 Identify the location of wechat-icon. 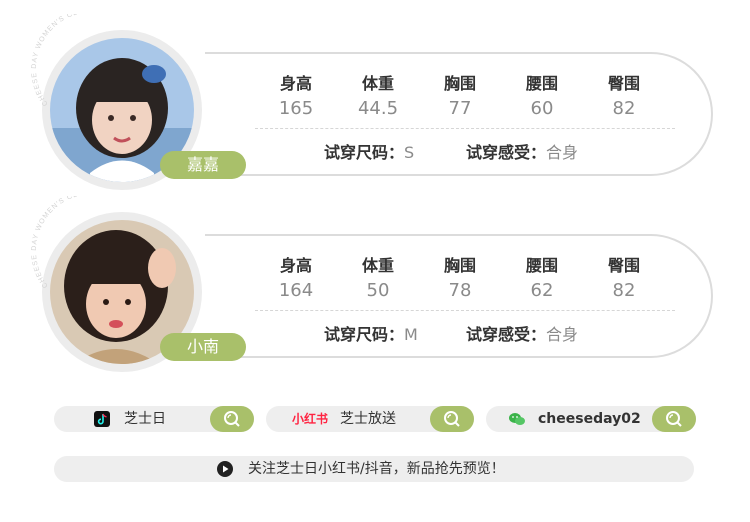
(517, 419).